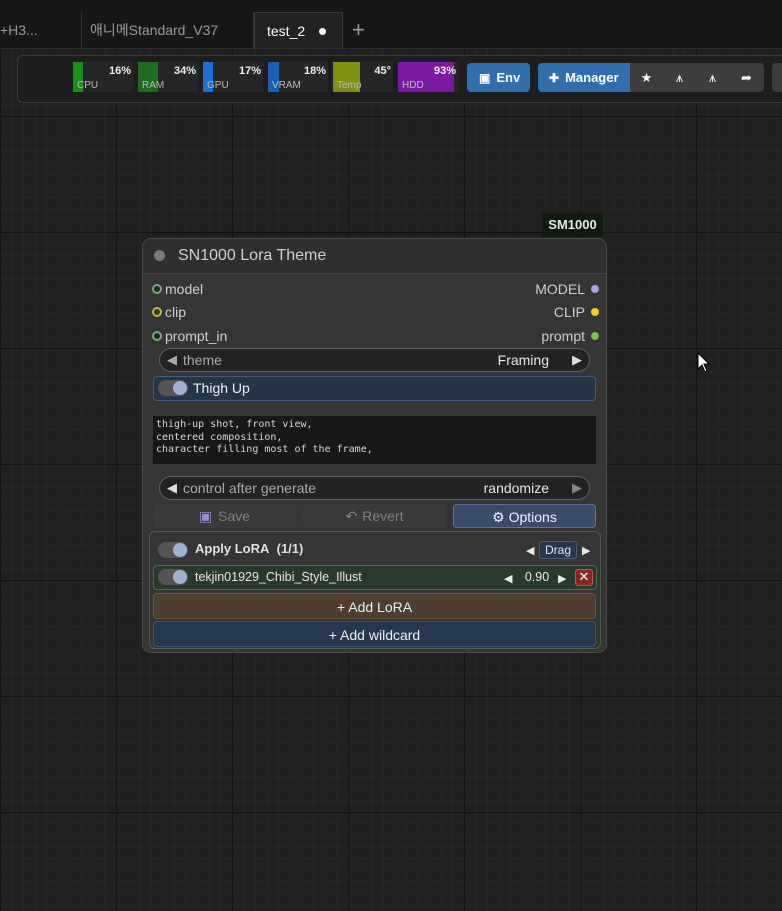 Image resolution: width=782 pixels, height=911 pixels. What do you see at coordinates (176, 312) in the screenshot?
I see `input-label: clip` at bounding box center [176, 312].